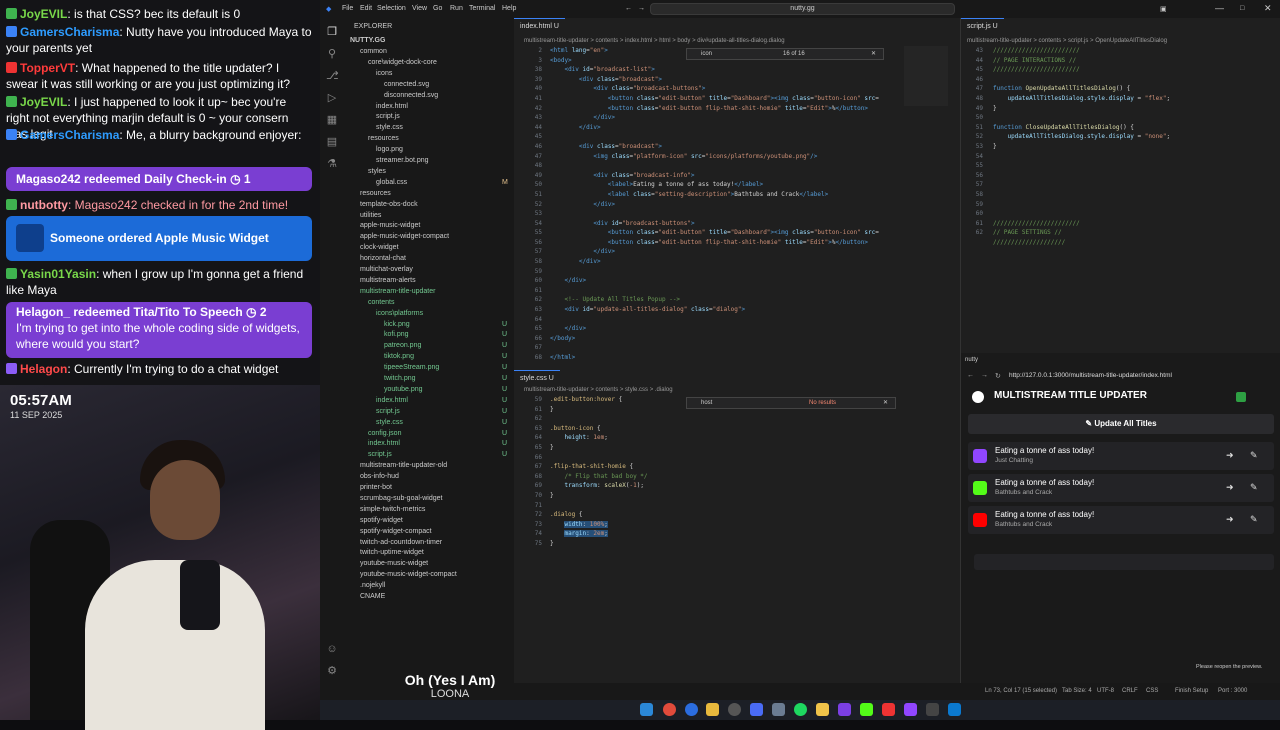  I want to click on menu-selection: Selection, so click(391, 8).